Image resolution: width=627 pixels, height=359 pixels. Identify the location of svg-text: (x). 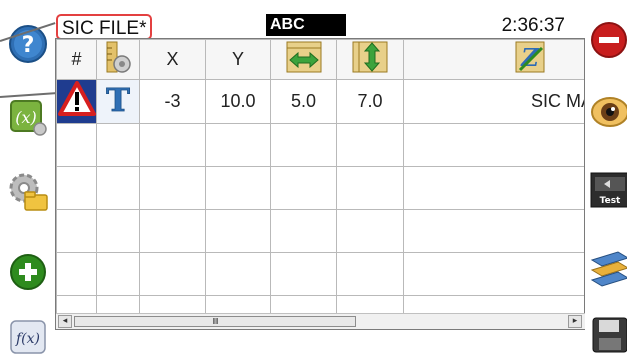
(26, 117).